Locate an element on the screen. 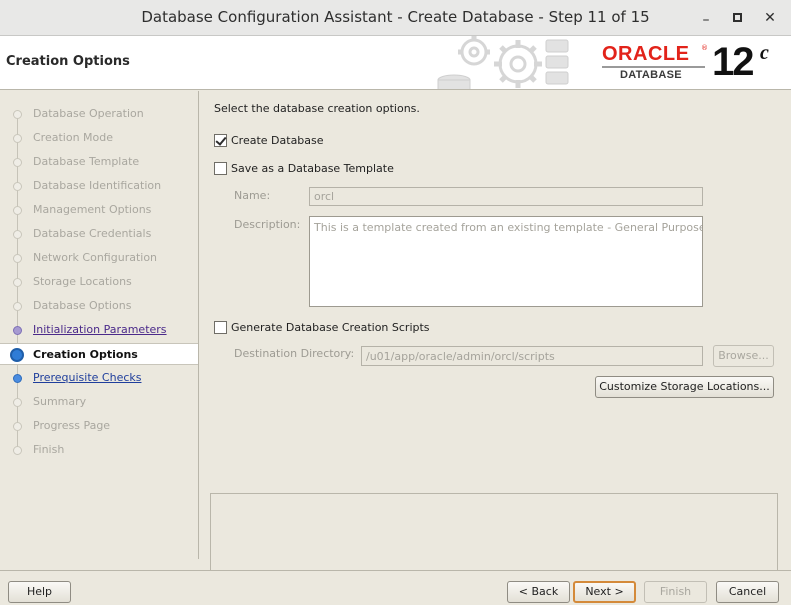  version-number: 12 is located at coordinates (733, 62).